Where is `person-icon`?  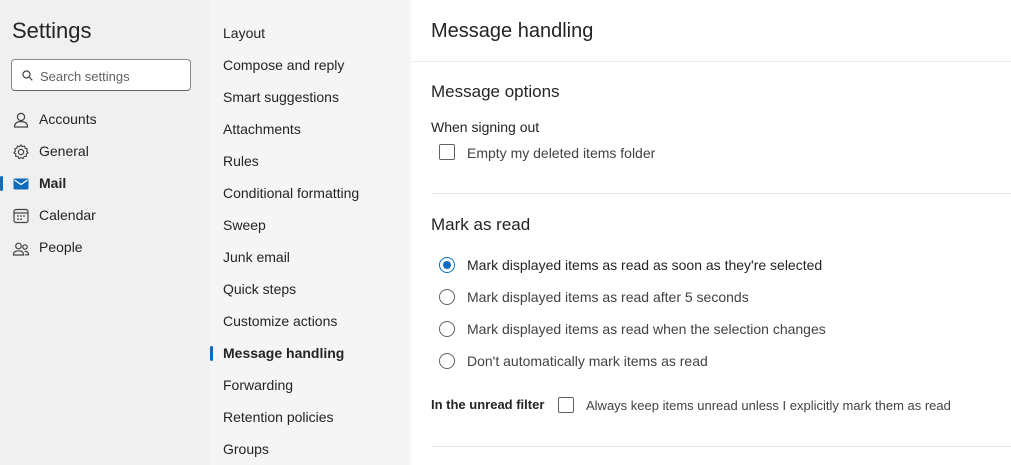
person-icon is located at coordinates (21, 120).